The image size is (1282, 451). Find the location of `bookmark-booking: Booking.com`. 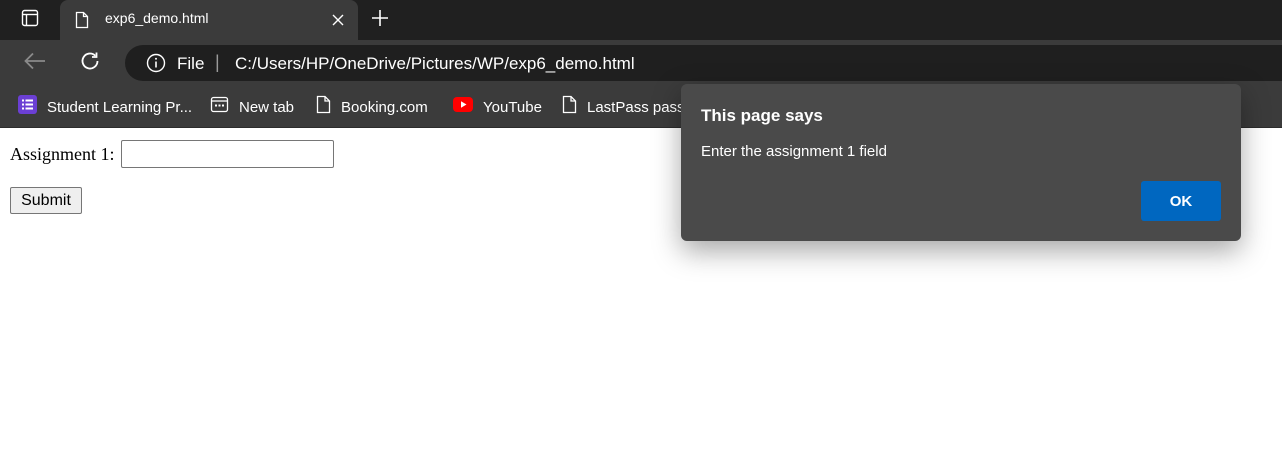

bookmark-booking: Booking.com is located at coordinates (372, 107).